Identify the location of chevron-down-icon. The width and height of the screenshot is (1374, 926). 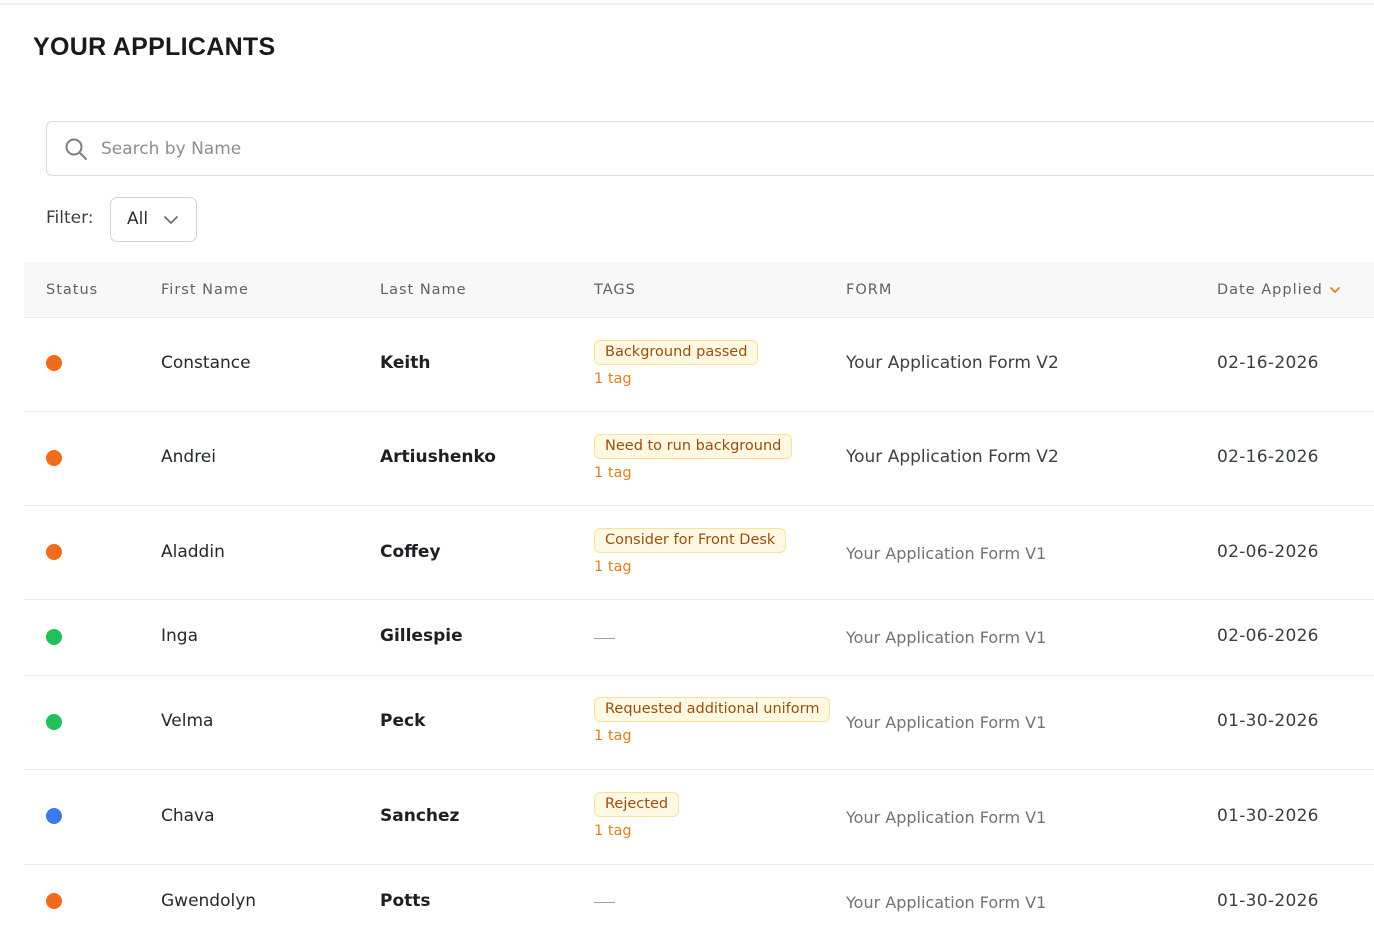
(171, 220).